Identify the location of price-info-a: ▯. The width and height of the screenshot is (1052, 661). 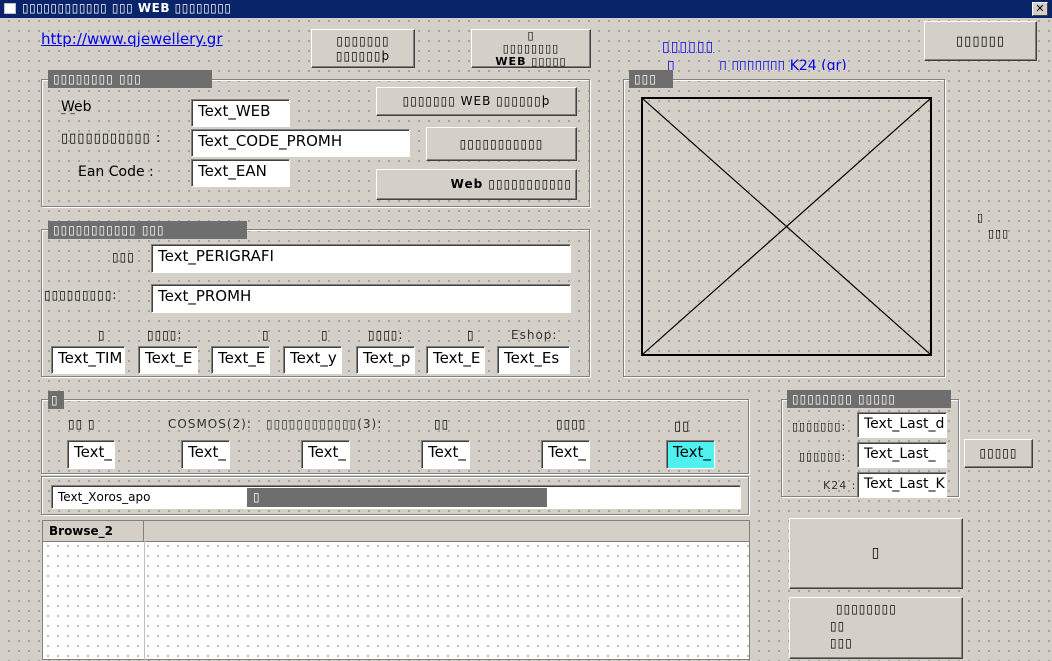
(671, 64).